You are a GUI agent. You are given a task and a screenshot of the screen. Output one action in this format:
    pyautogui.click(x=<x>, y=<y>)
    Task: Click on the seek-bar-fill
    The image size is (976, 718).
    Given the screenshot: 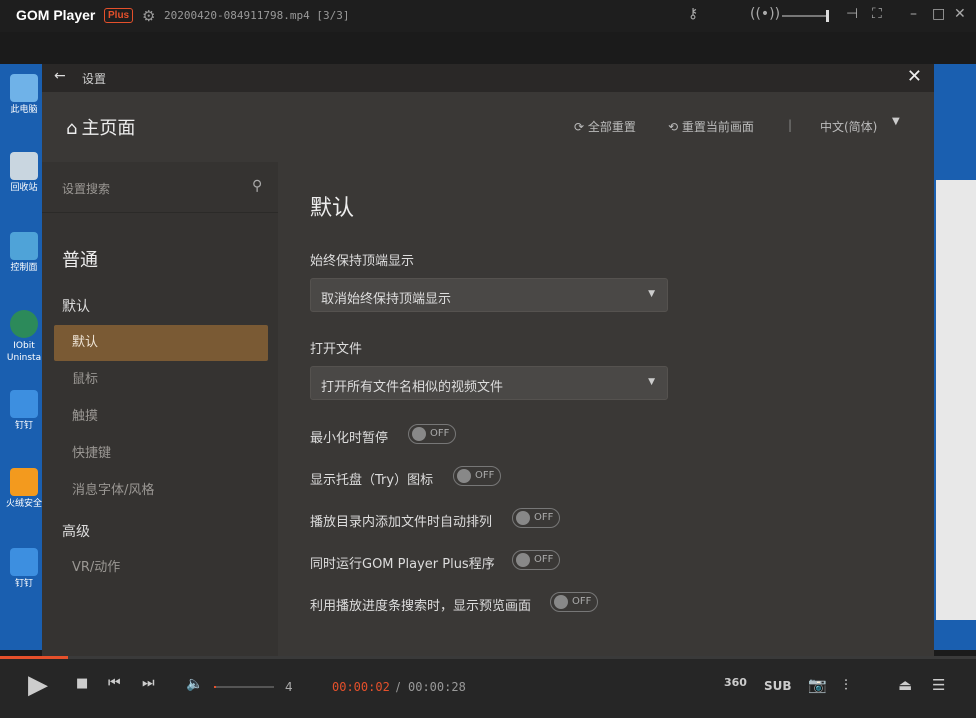 What is the action you would take?
    pyautogui.click(x=34, y=657)
    